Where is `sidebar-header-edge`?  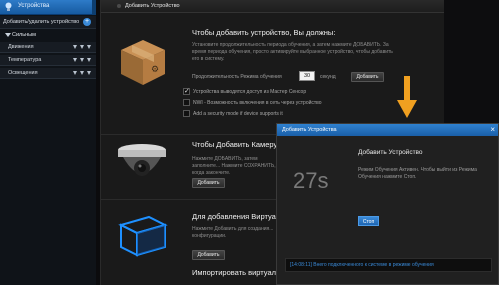
sidebar-header-edge is located at coordinates (94, 7).